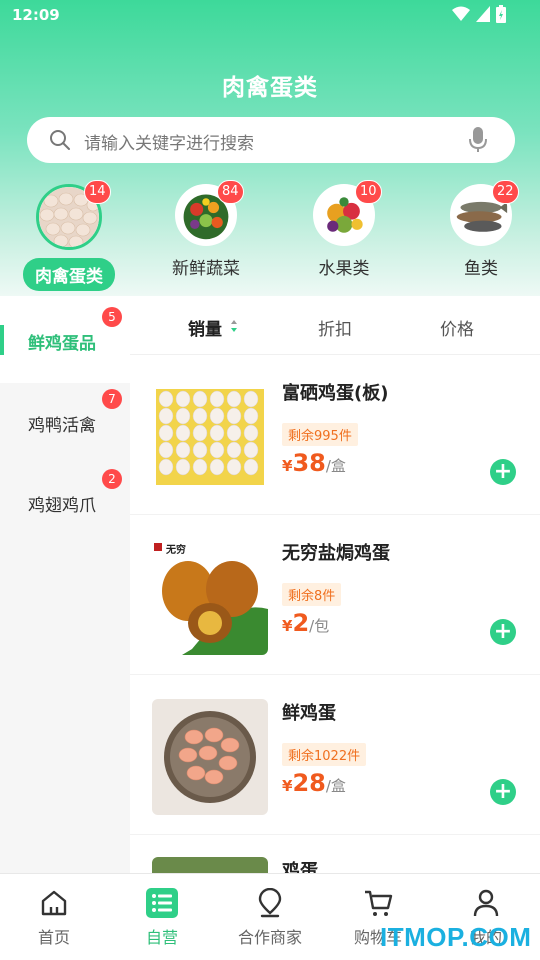  I want to click on sidebar-badge: 7, so click(112, 399).